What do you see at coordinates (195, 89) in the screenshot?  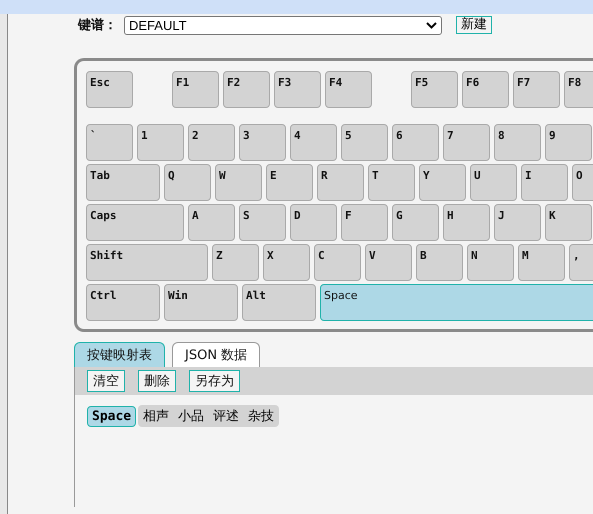 I see `key: F1` at bounding box center [195, 89].